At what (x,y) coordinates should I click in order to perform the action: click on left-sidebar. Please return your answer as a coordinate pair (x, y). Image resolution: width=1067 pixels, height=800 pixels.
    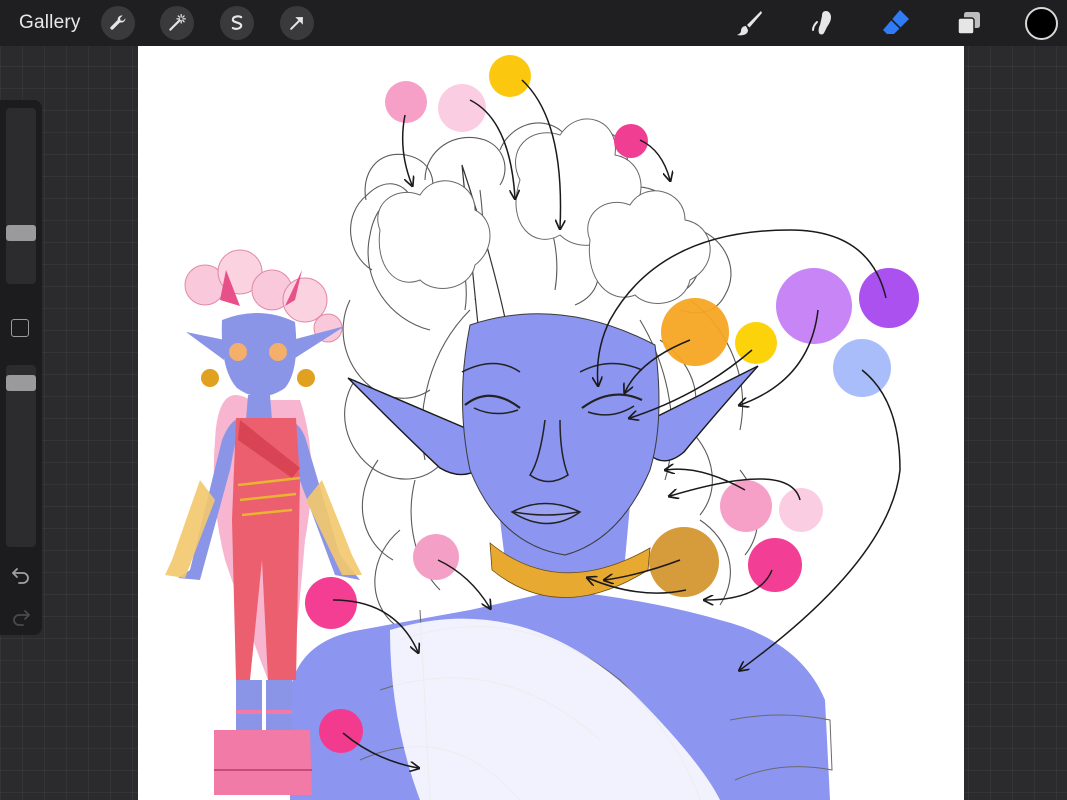
    Looking at the image, I should click on (21, 367).